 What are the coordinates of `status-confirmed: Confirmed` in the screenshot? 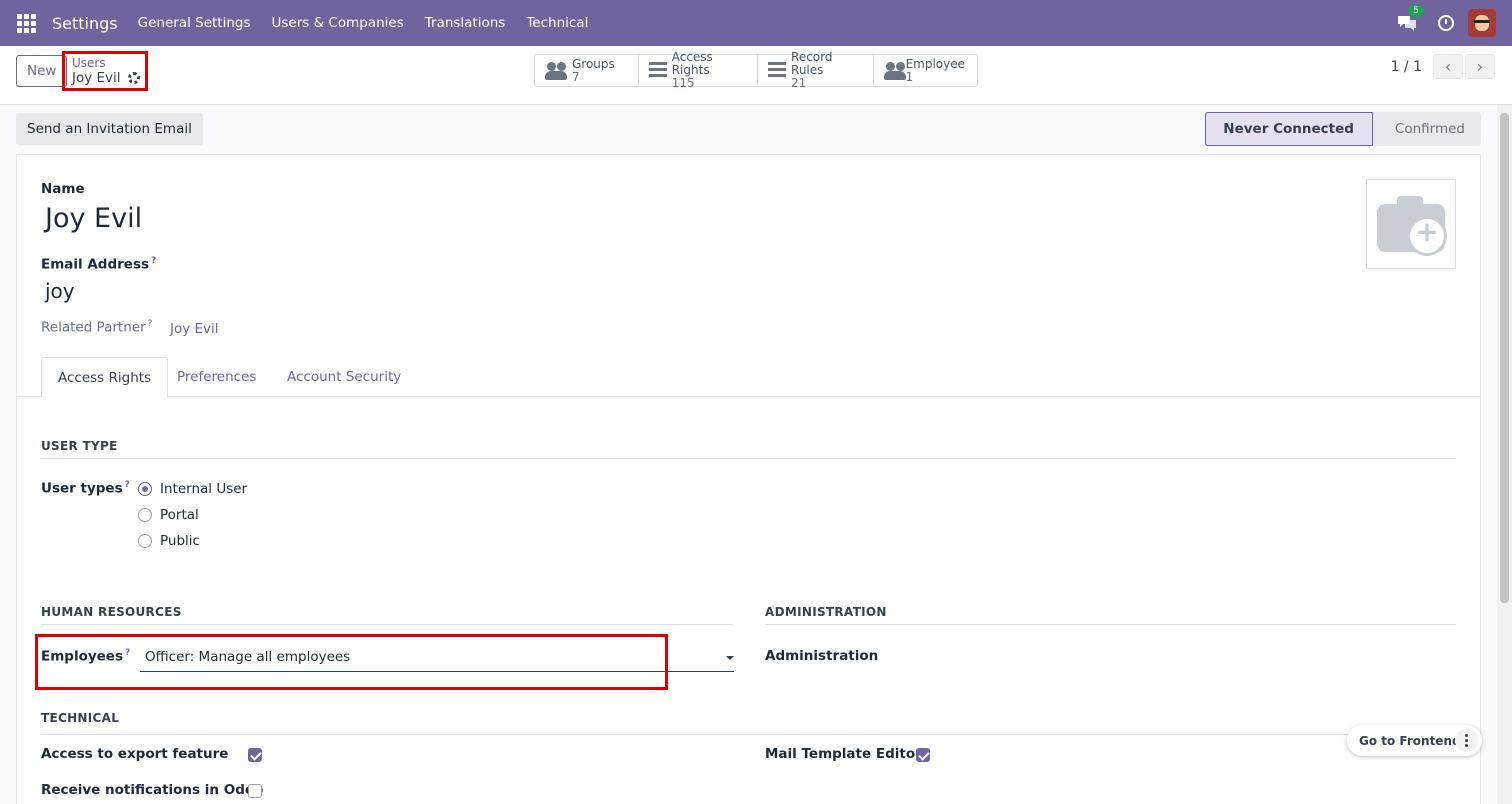 It's located at (1426, 129).